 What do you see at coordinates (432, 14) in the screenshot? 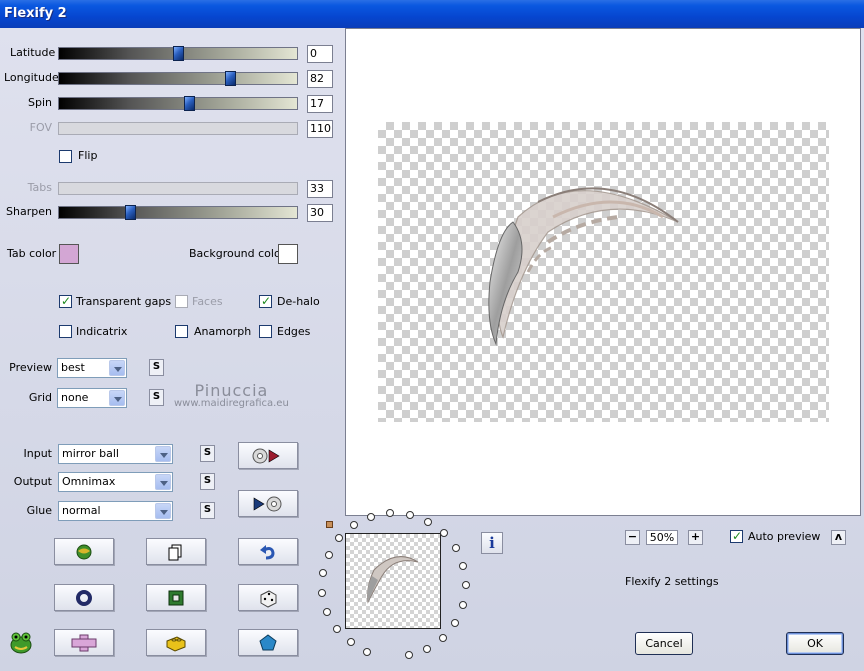
I see `title-bar: Flexify 2` at bounding box center [432, 14].